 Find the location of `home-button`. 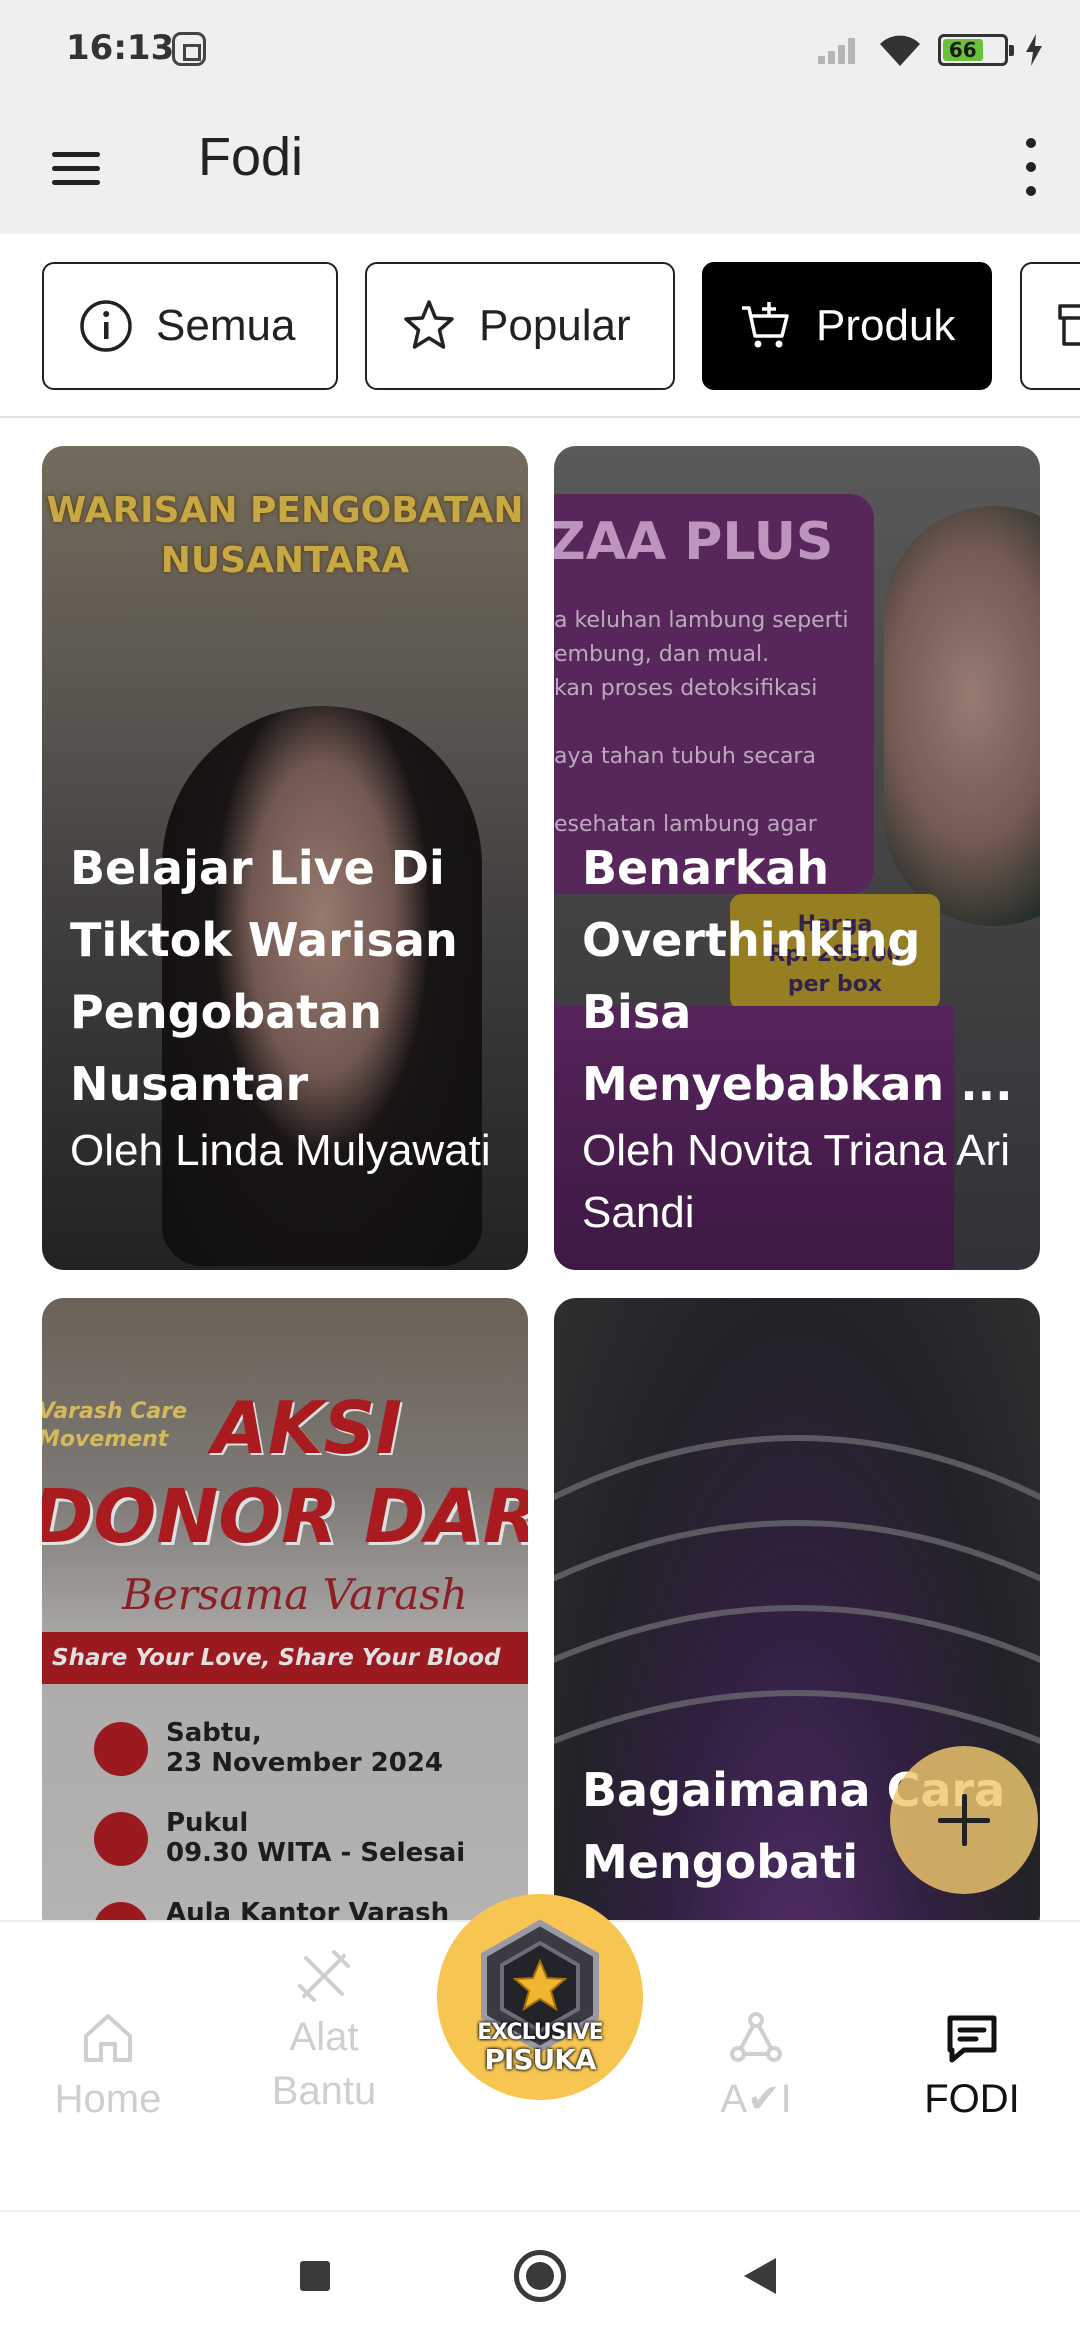

home-button is located at coordinates (540, 2276).